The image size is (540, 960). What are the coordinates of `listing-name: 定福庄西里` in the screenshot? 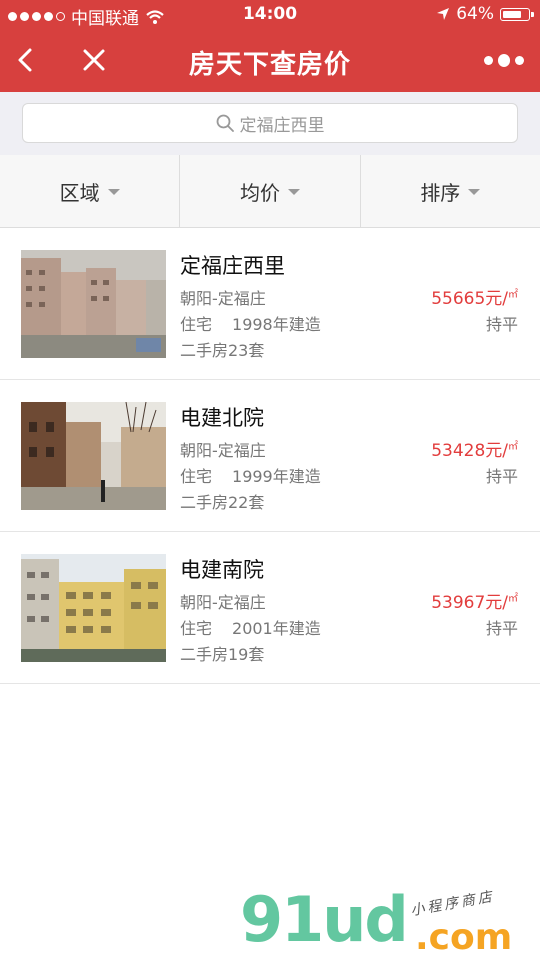 It's located at (232, 266).